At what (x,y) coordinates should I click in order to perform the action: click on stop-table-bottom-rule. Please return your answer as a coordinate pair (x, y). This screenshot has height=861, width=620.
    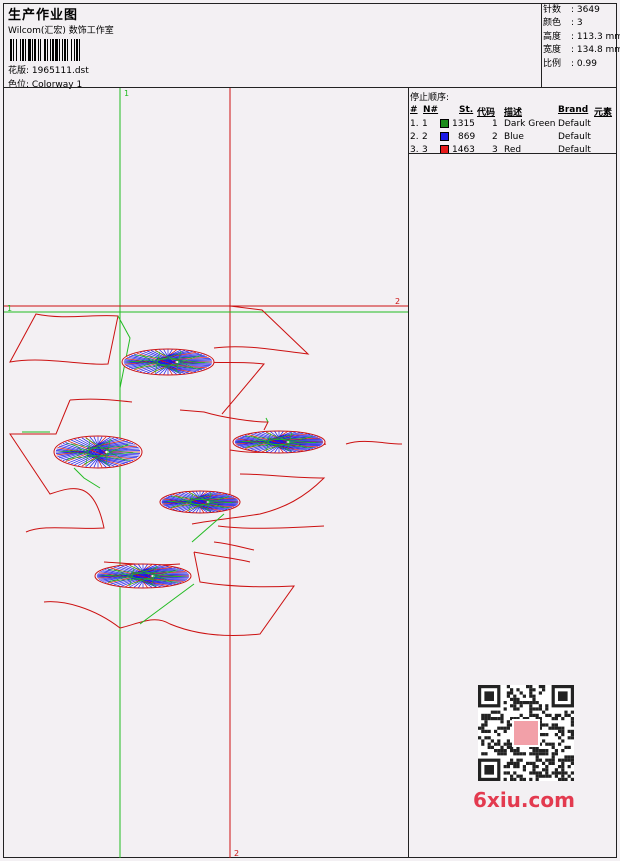
    Looking at the image, I should click on (513, 153).